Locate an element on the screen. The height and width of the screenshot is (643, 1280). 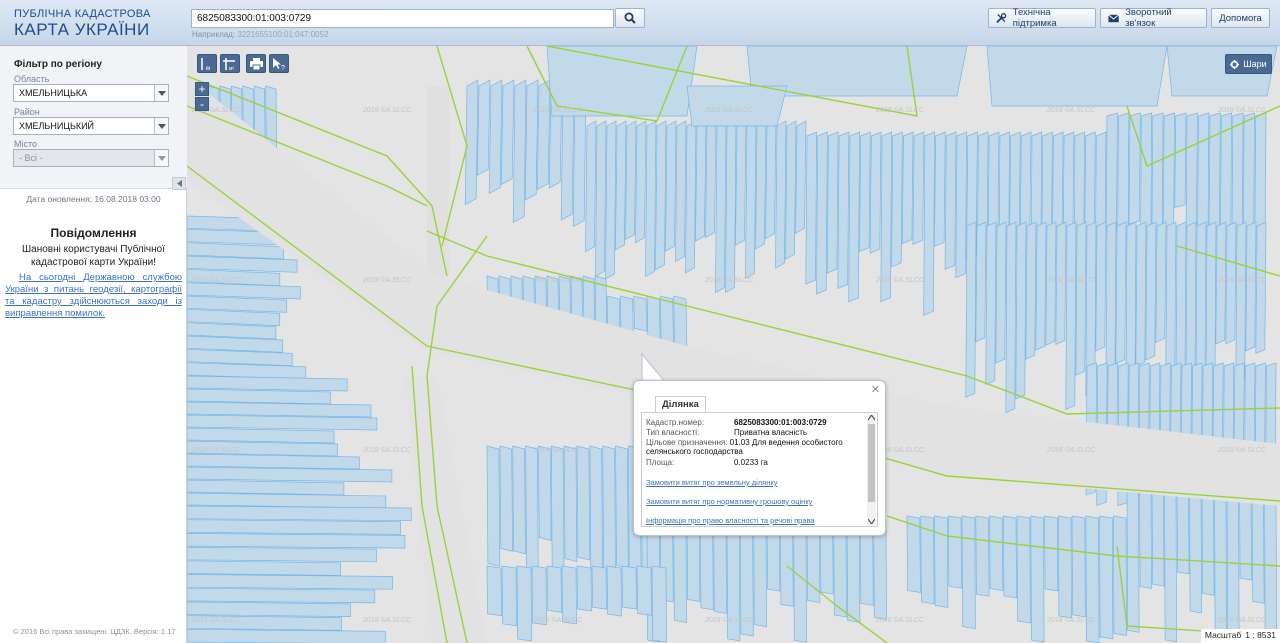
order-parcel-extract-link: Замовити витяг про земельну ділянку is located at coordinates (712, 482).